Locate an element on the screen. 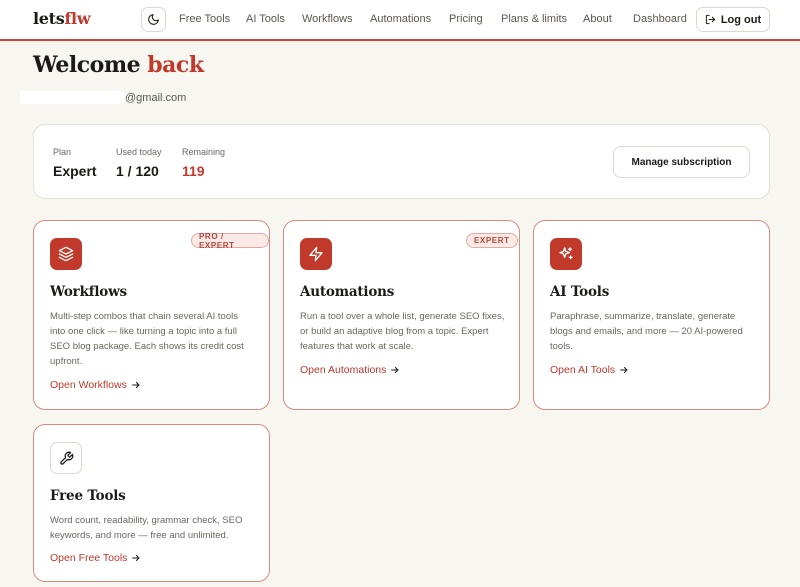 The image size is (800, 587). open-ai-tools-link: Open AI Tools is located at coordinates (589, 370).